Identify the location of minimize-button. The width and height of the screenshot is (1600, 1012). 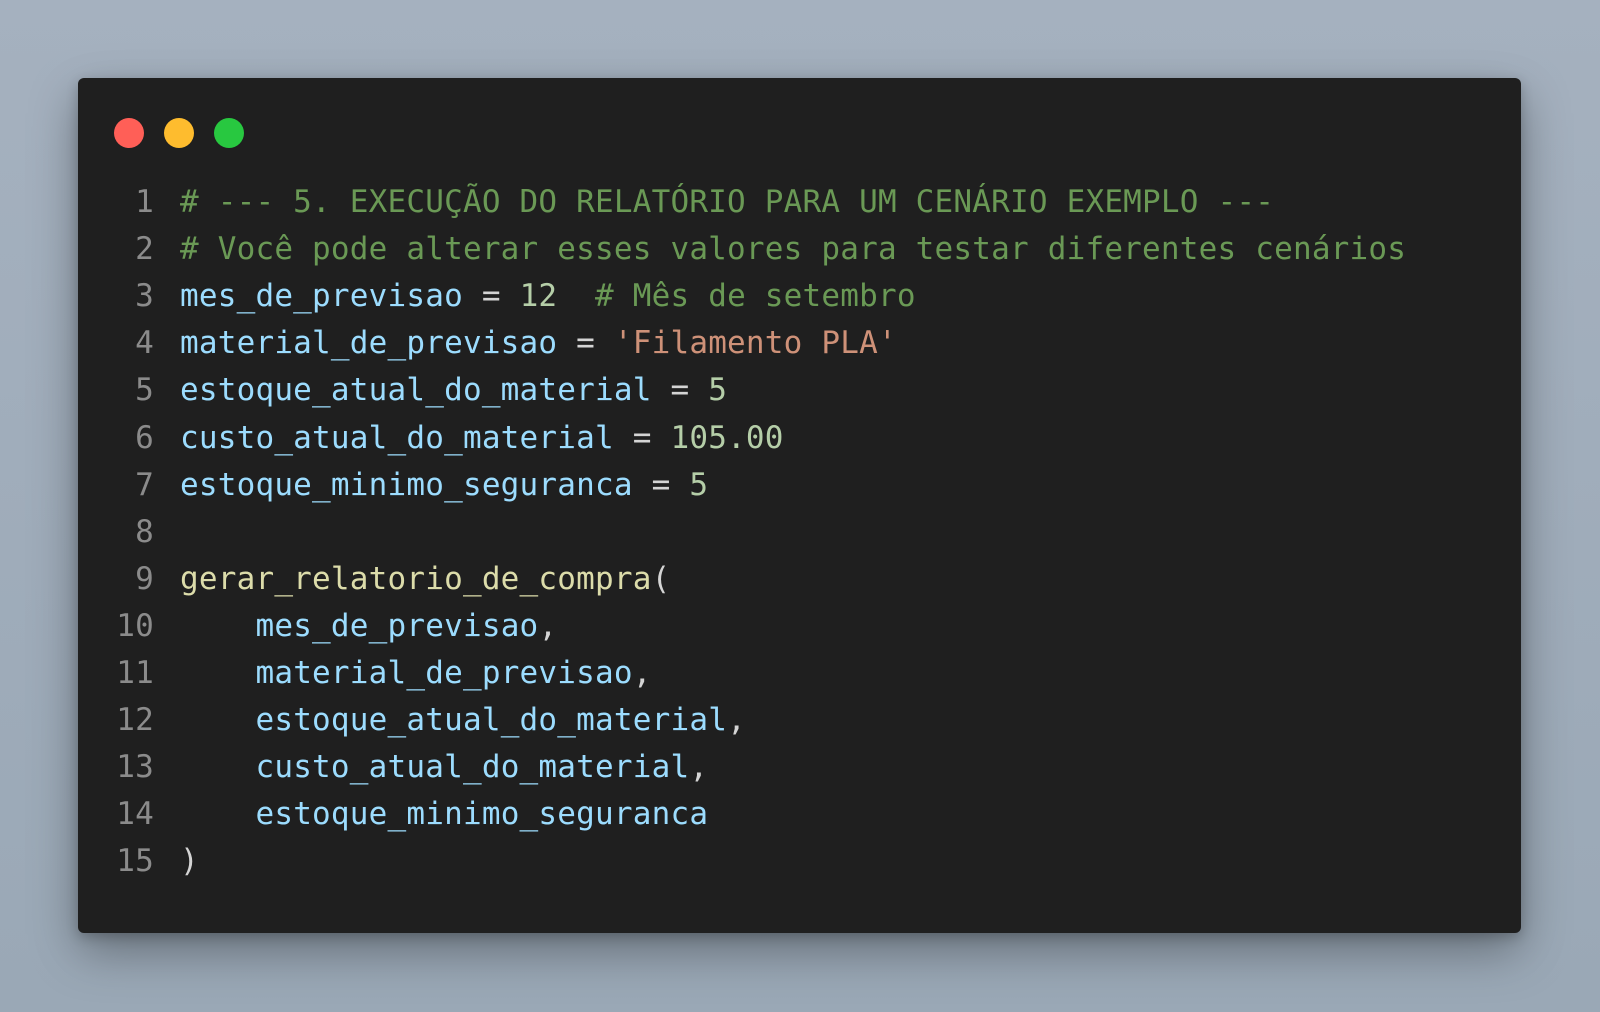
(179, 133).